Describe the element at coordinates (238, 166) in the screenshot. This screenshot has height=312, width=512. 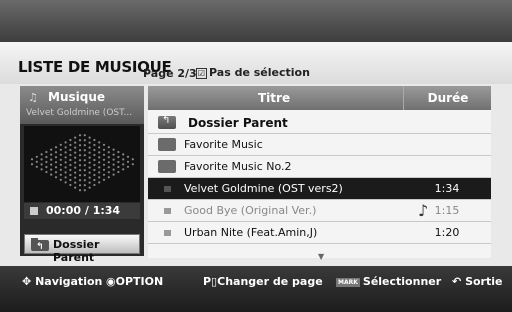
I see `list-item-label: Favorite Music No.2` at that location.